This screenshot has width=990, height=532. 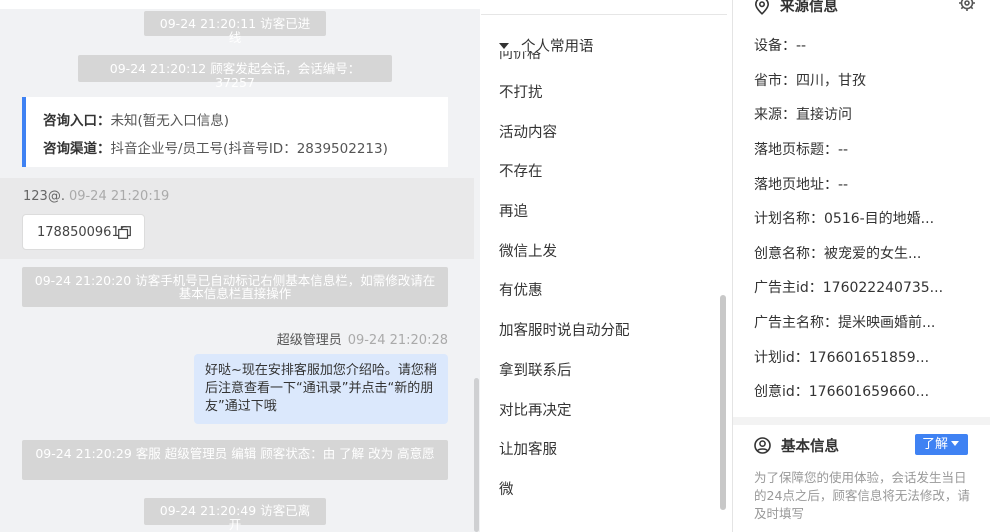 What do you see at coordinates (810, 447) in the screenshot?
I see `basic-info-title: 基本信息` at bounding box center [810, 447].